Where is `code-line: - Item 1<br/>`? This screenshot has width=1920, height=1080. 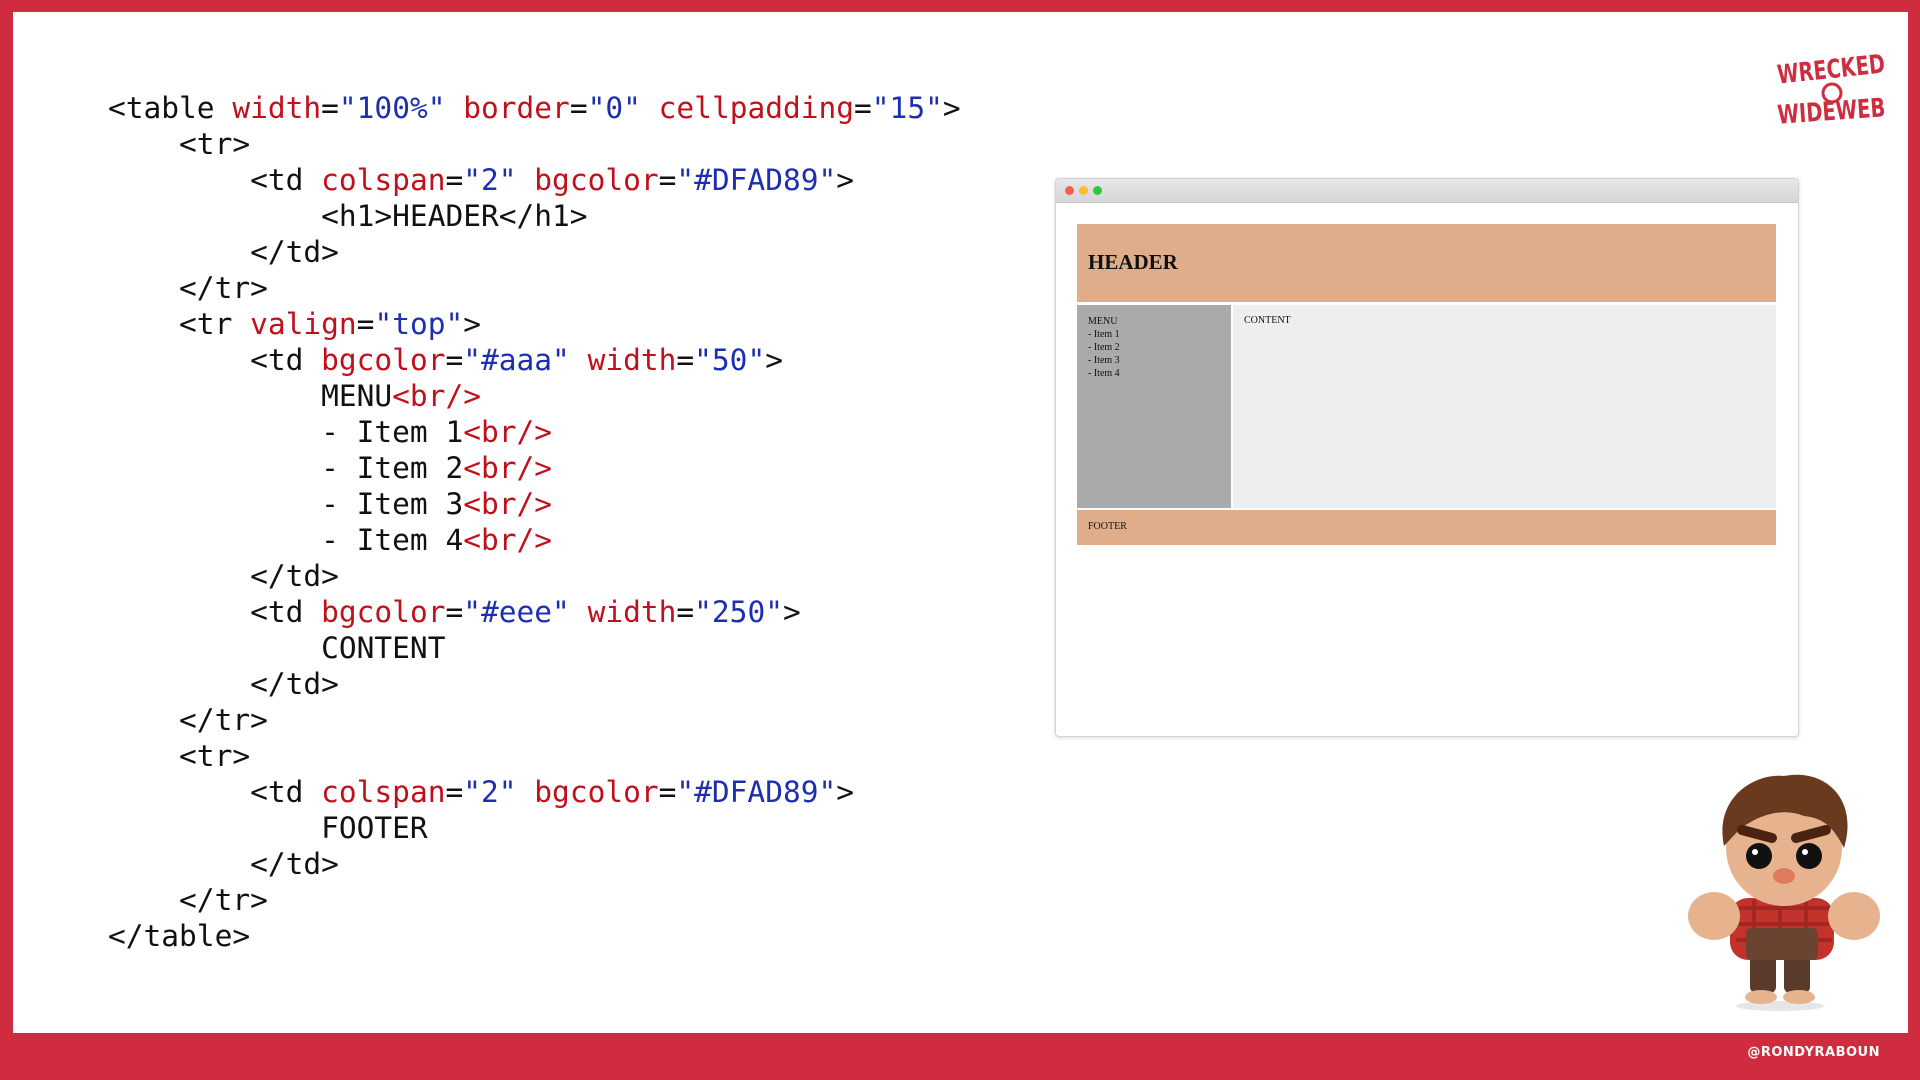
code-line: - Item 1<br/> is located at coordinates (534, 432).